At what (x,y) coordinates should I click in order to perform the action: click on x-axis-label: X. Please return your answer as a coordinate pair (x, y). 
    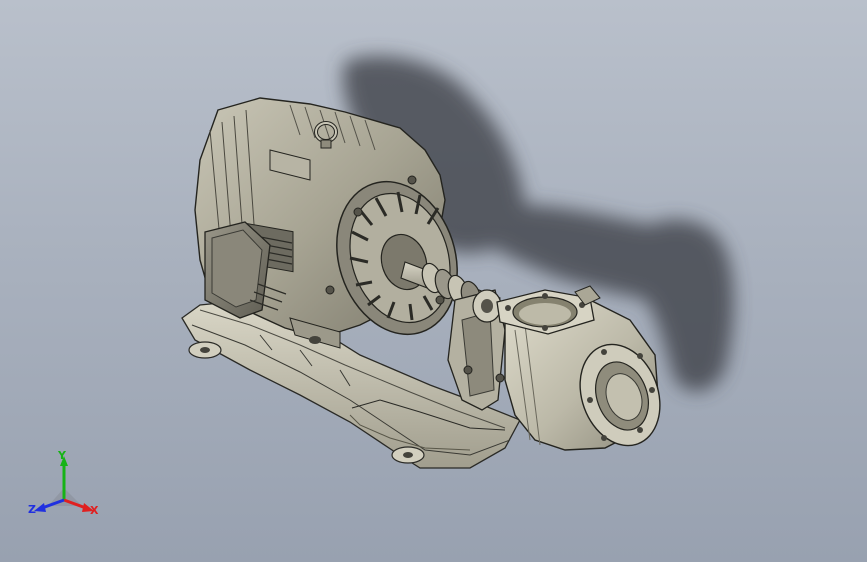
    Looking at the image, I should click on (94, 510).